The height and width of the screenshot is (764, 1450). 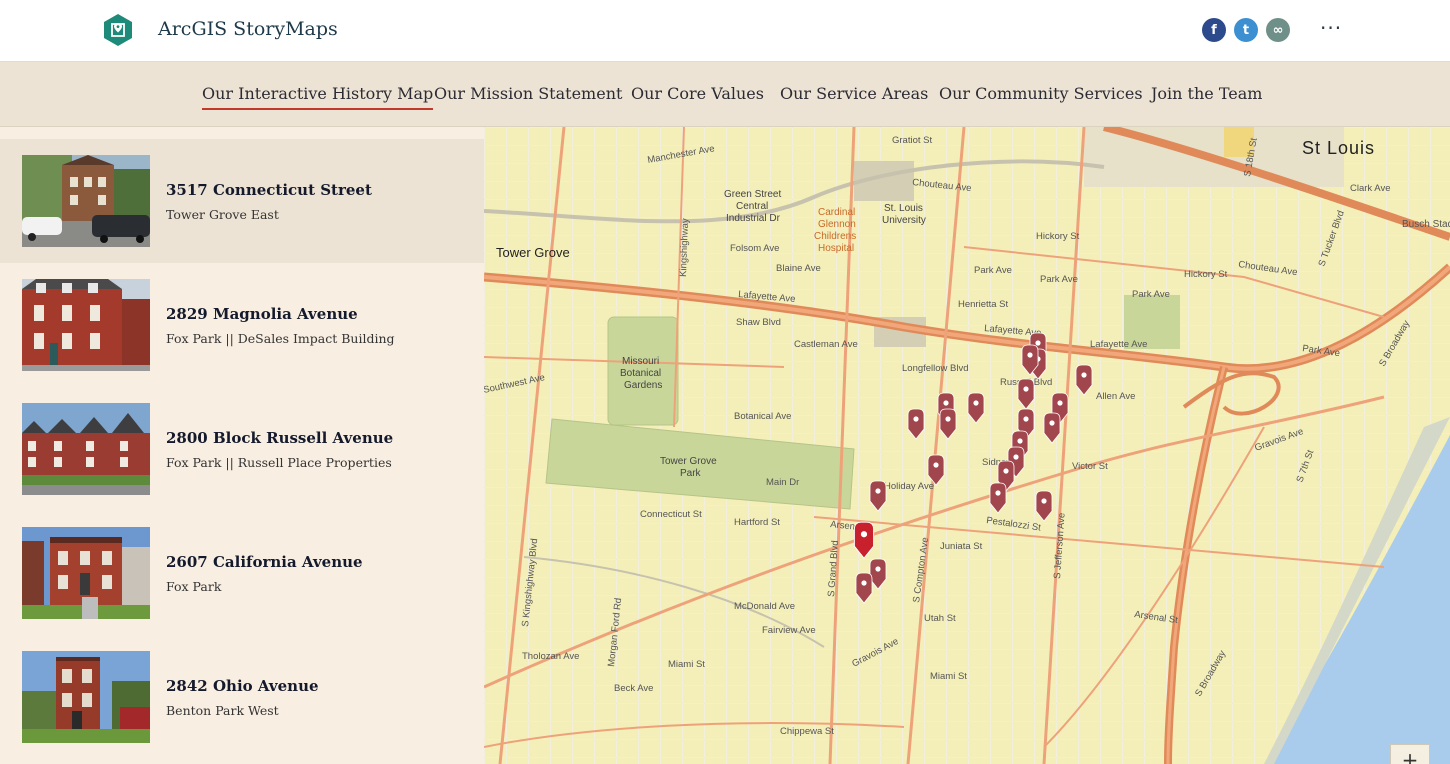 What do you see at coordinates (725, 31) in the screenshot?
I see `top-app-bar: ArcGIS StoryMaps f t ∞ ···` at bounding box center [725, 31].